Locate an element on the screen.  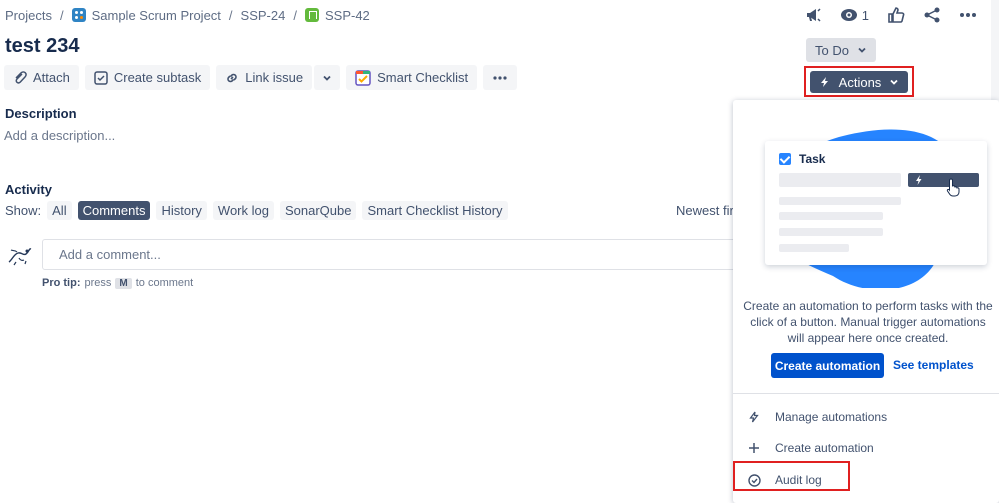
story-icon is located at coordinates (311, 15).